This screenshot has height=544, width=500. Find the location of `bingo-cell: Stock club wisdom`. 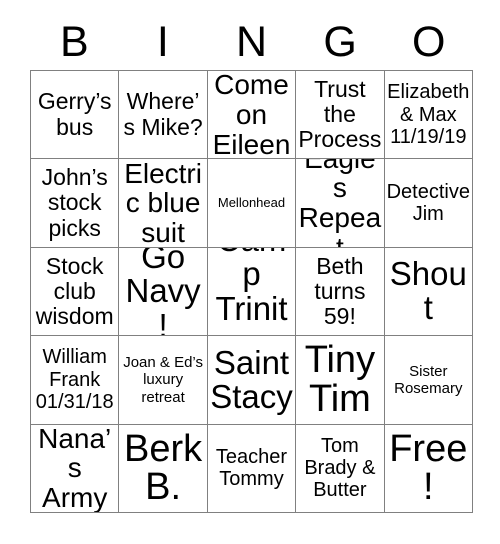

bingo-cell: Stock club wisdom is located at coordinates (75, 292).